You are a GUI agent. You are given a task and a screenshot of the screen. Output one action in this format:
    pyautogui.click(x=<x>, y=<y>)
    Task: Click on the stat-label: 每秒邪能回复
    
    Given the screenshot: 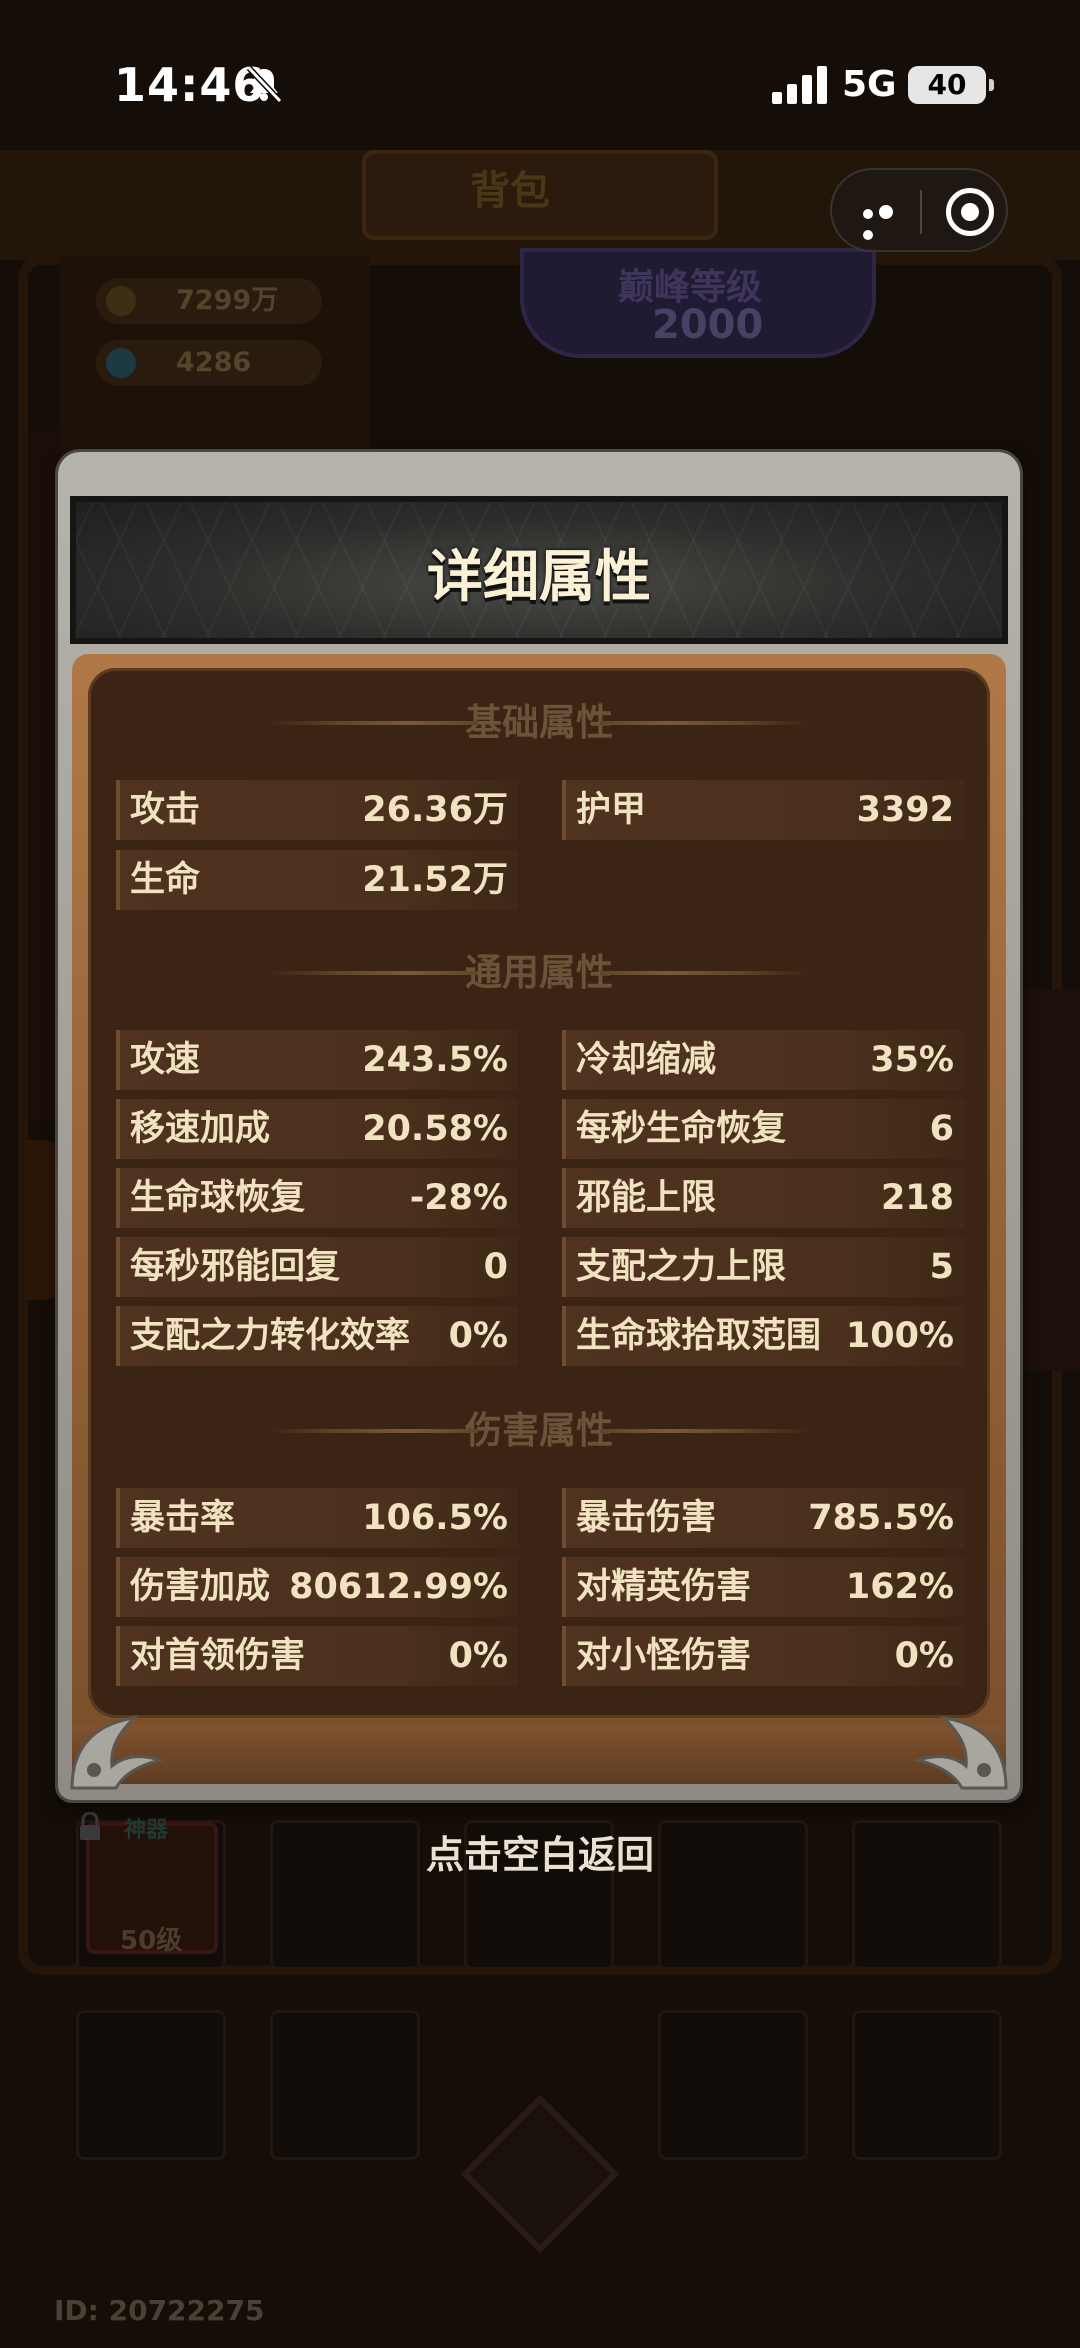 What is the action you would take?
    pyautogui.click(x=235, y=1267)
    